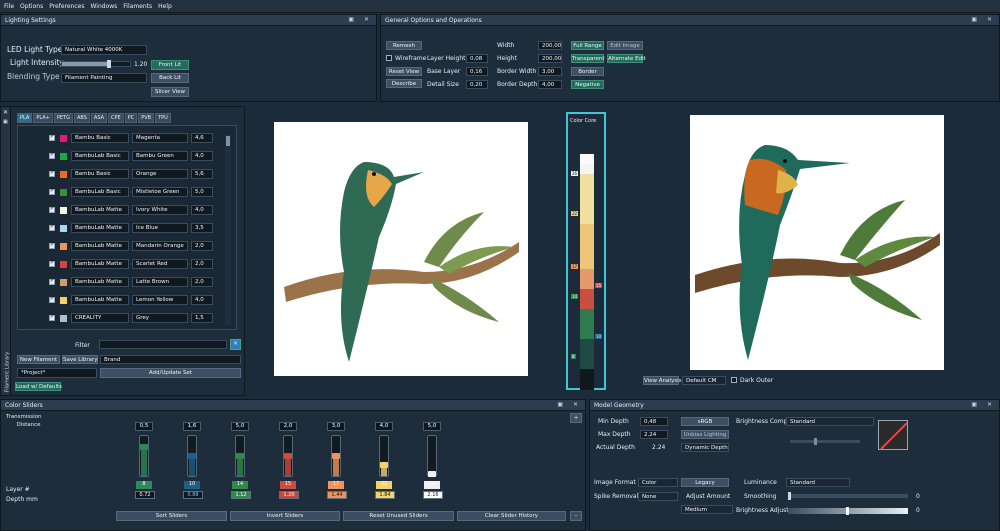 This screenshot has width=1000, height=531. Describe the element at coordinates (658, 496) in the screenshot. I see `spike-removal-select: None` at that location.